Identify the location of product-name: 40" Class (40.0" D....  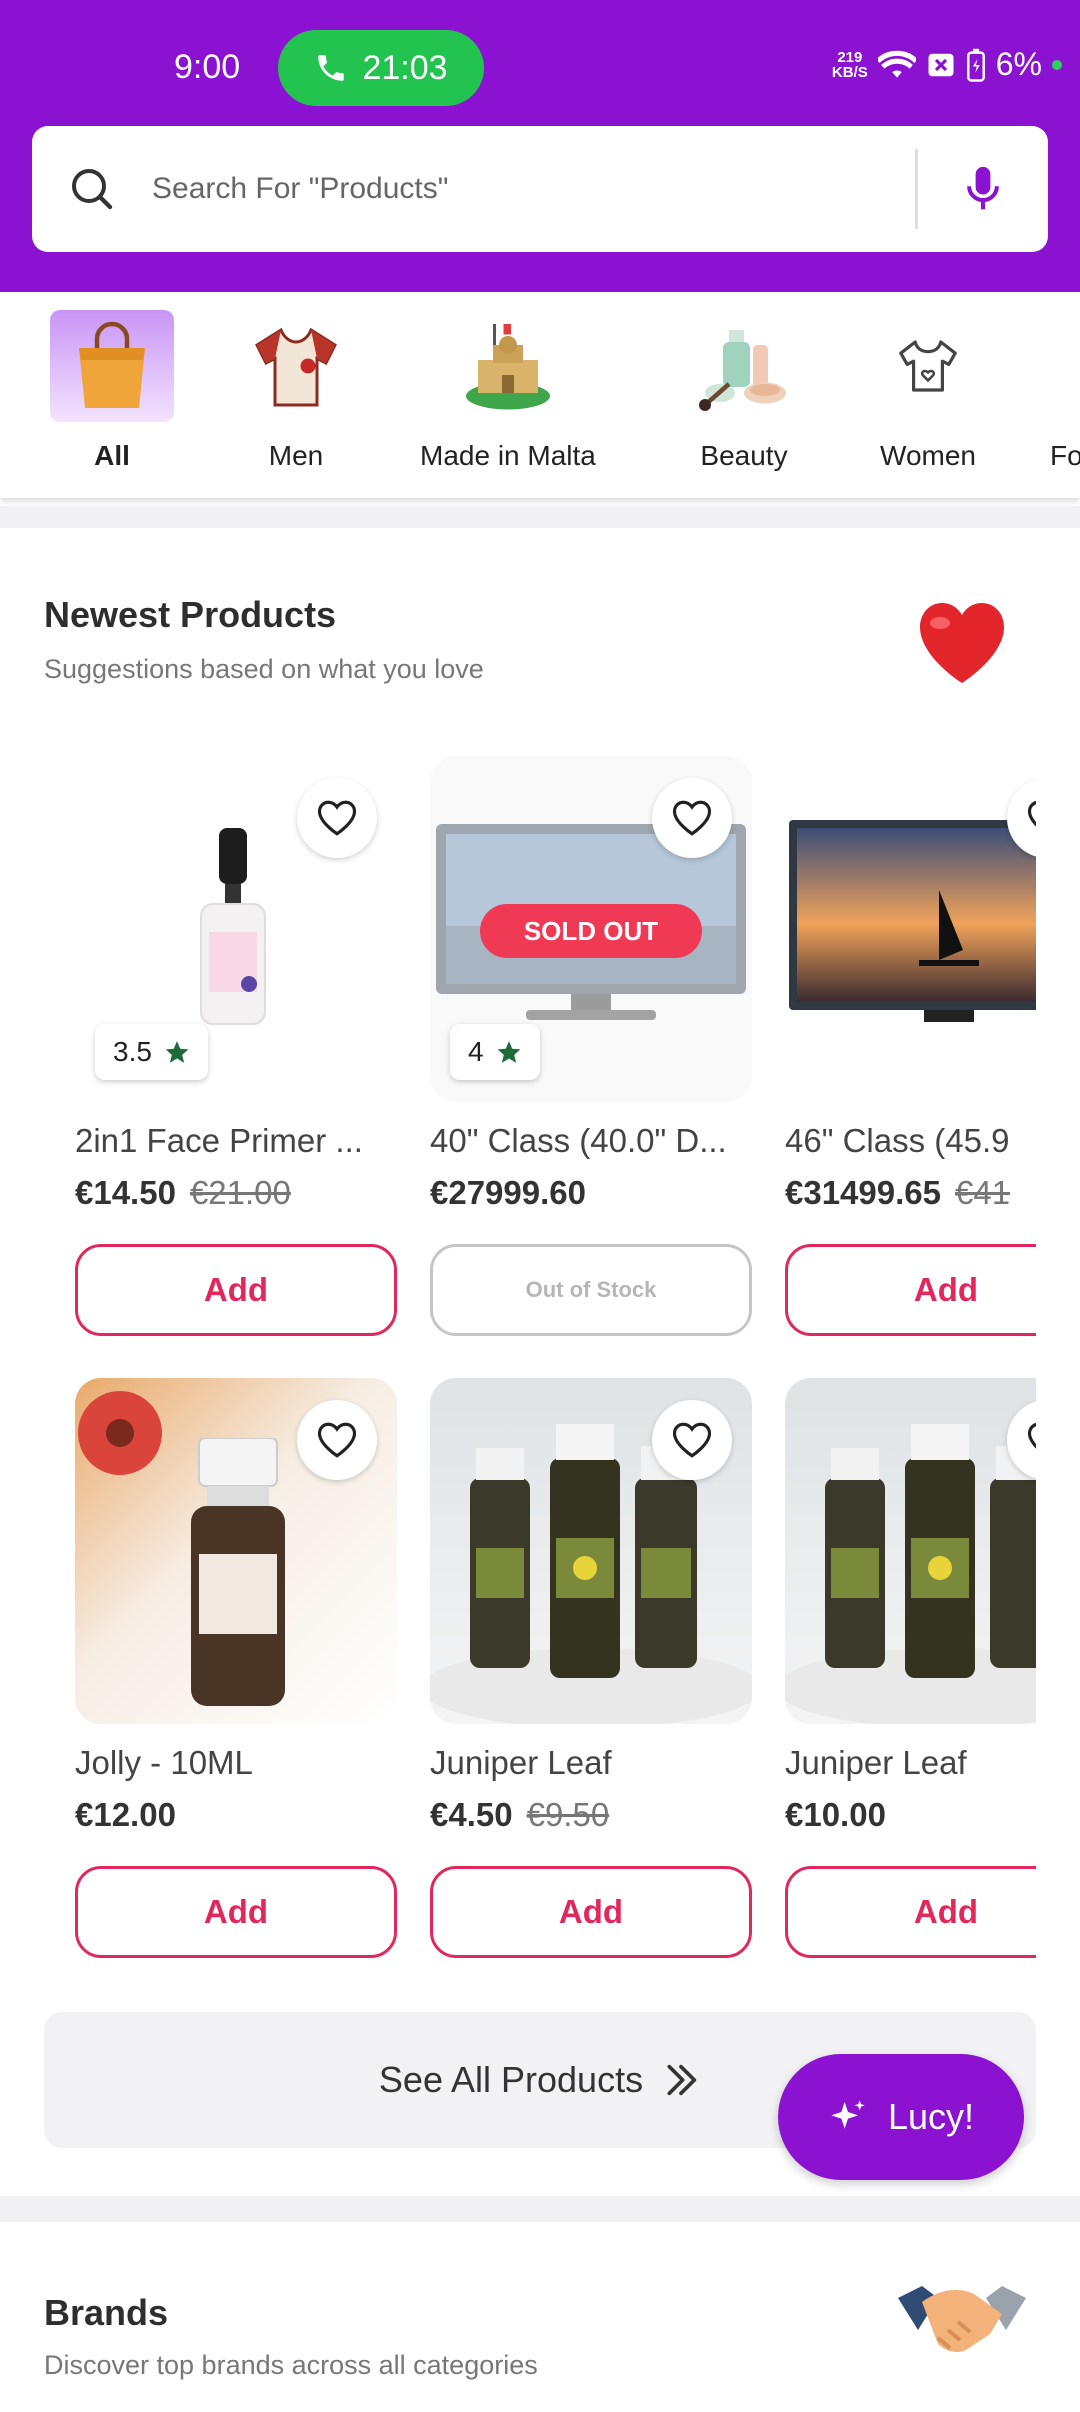
(591, 1141).